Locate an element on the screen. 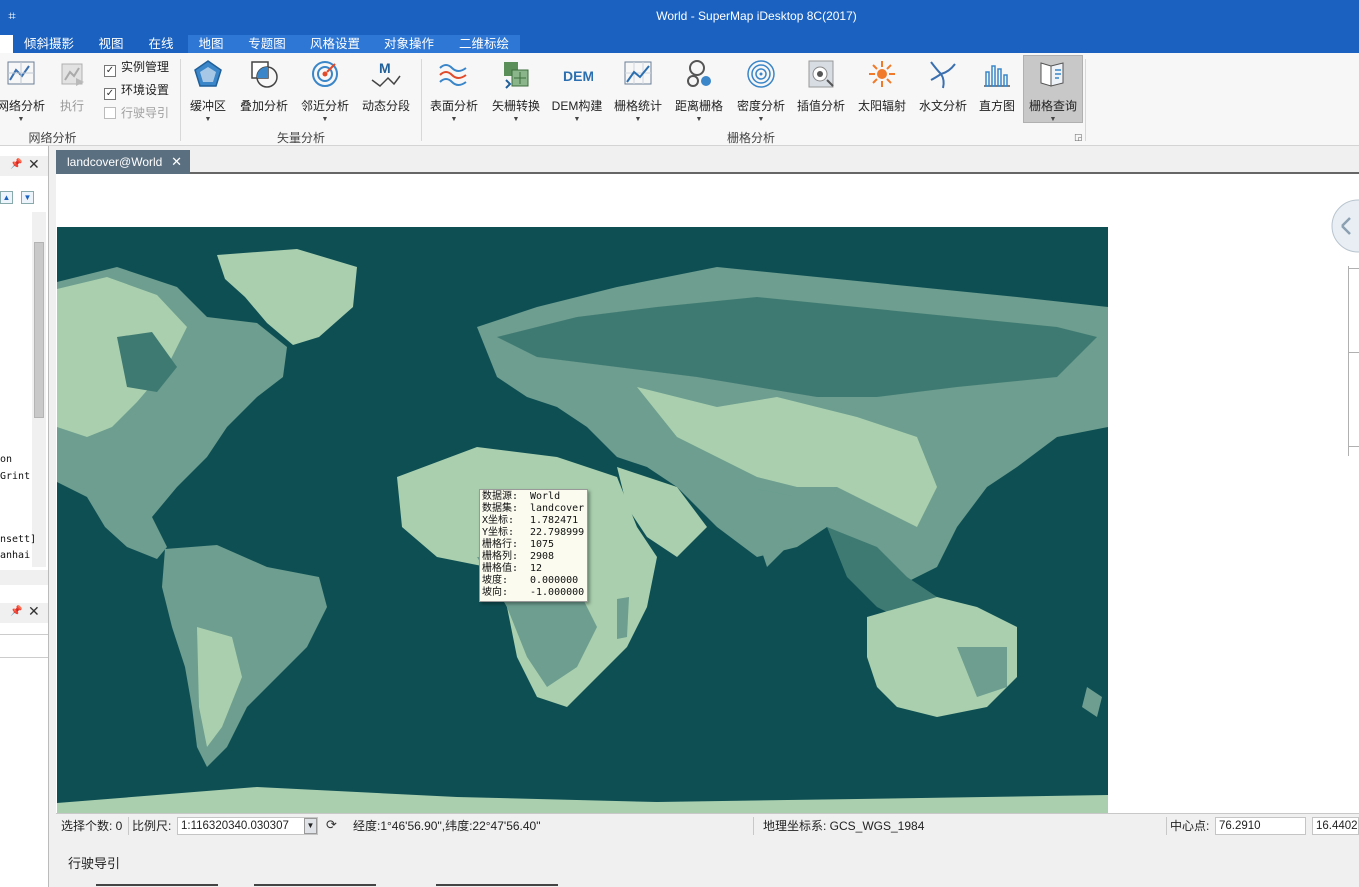 Image resolution: width=1359 pixels, height=887 pixels. run-button: 执行 is located at coordinates (72, 88).